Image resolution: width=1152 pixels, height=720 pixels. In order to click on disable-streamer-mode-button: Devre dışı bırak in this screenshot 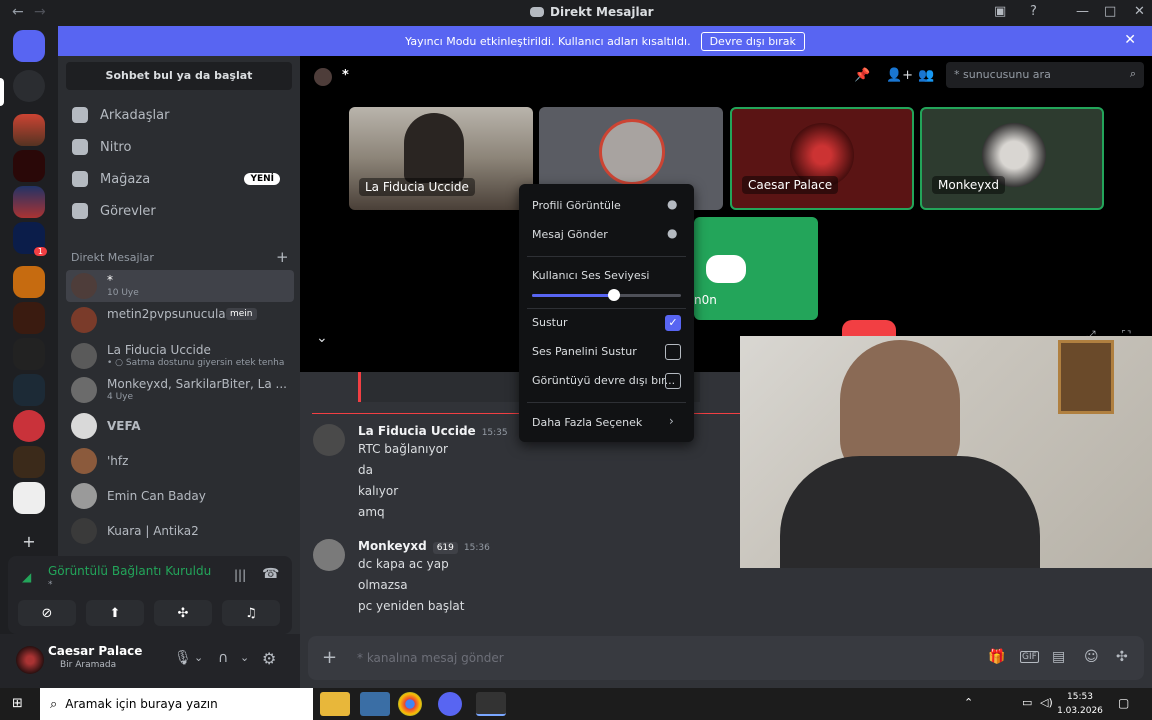, I will do `click(752, 41)`.